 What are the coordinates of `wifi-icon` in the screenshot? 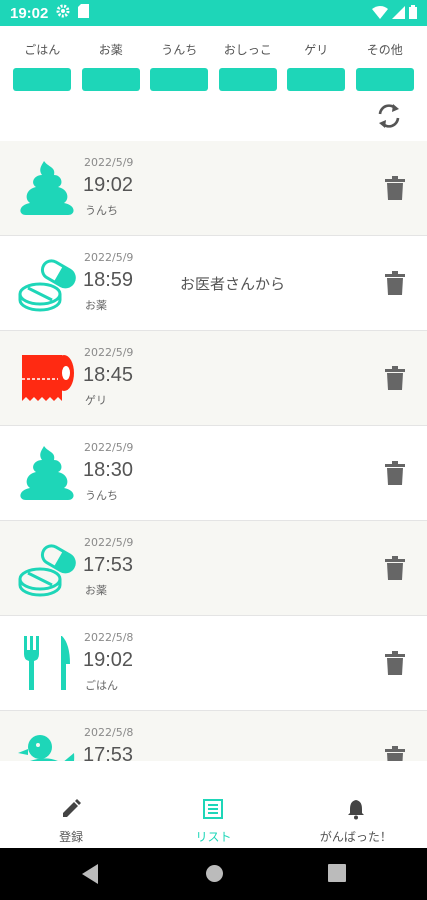 It's located at (380, 14).